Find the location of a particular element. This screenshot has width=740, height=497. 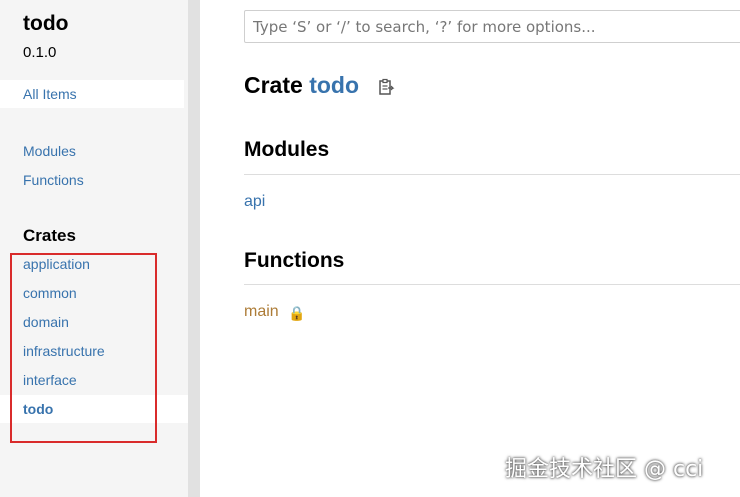

crate-link-label: application is located at coordinates (56, 264).